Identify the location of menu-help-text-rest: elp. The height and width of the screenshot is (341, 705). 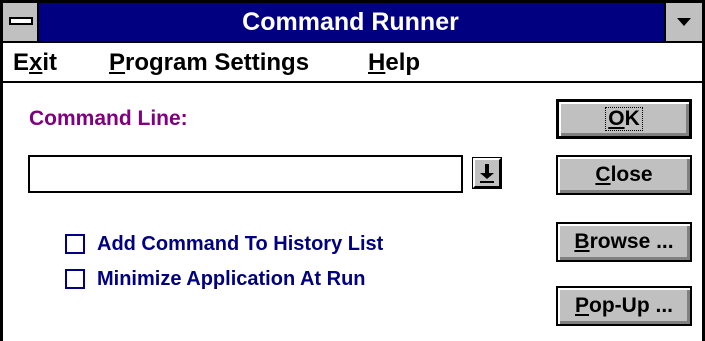
(403, 62).